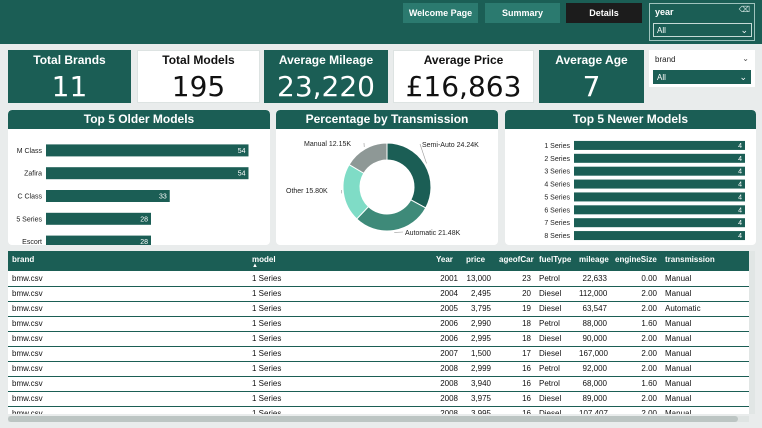  I want to click on category-label: Zafira, so click(33, 174).